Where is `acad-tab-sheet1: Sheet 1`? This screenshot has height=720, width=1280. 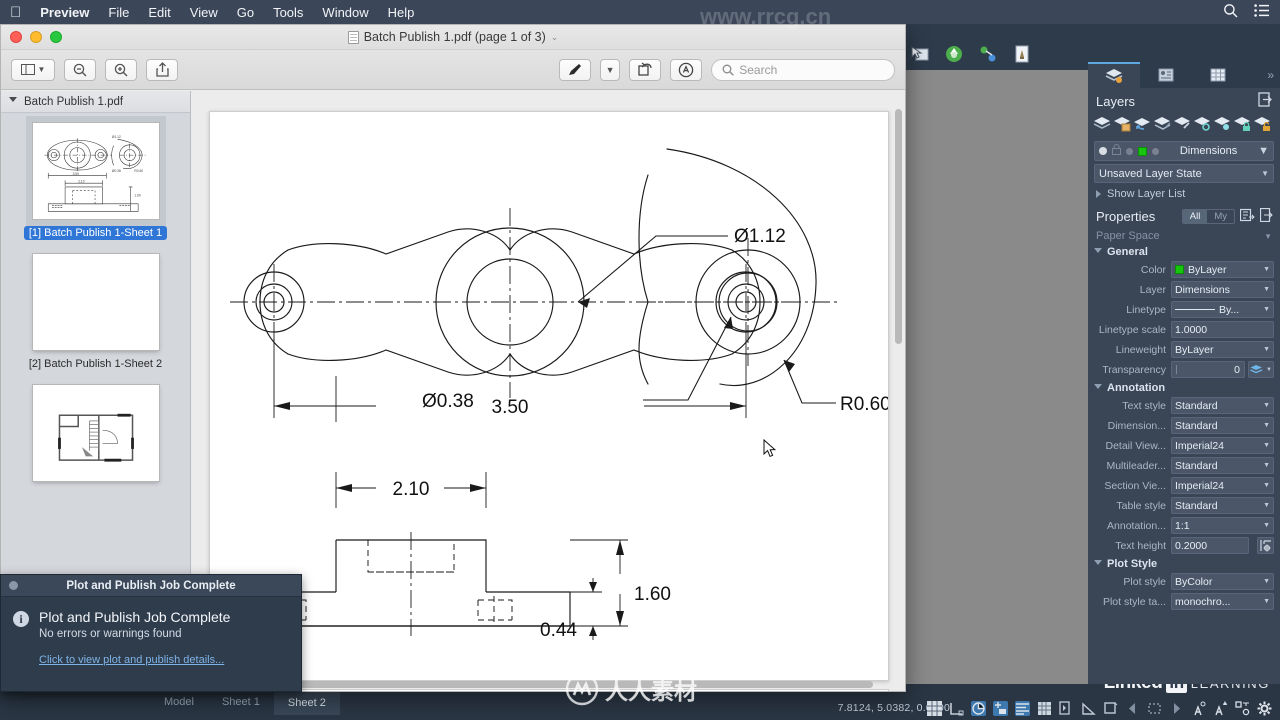 acad-tab-sheet1: Sheet 1 is located at coordinates (241, 702).